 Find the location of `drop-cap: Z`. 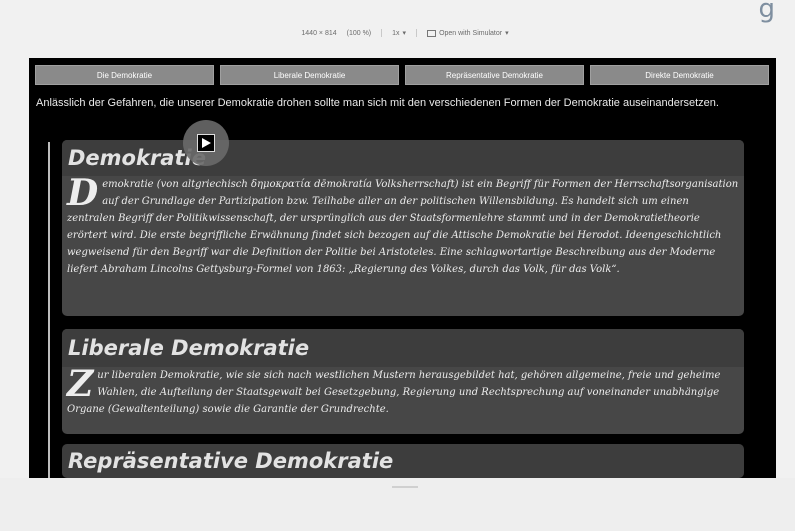

drop-cap: Z is located at coordinates (80, 384).